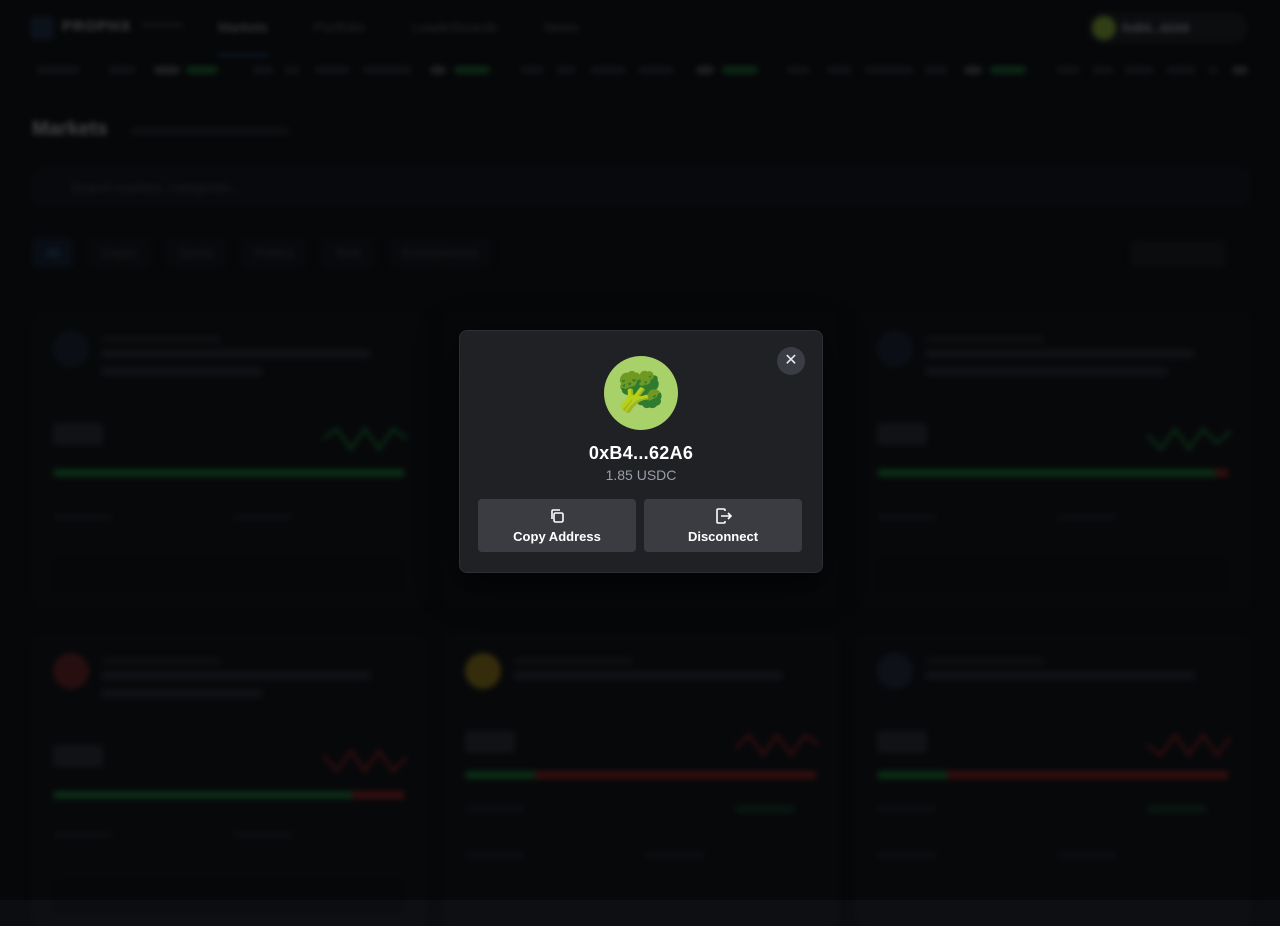 The image size is (1280, 926). What do you see at coordinates (723, 525) in the screenshot?
I see `disconnect-button: Disconnect` at bounding box center [723, 525].